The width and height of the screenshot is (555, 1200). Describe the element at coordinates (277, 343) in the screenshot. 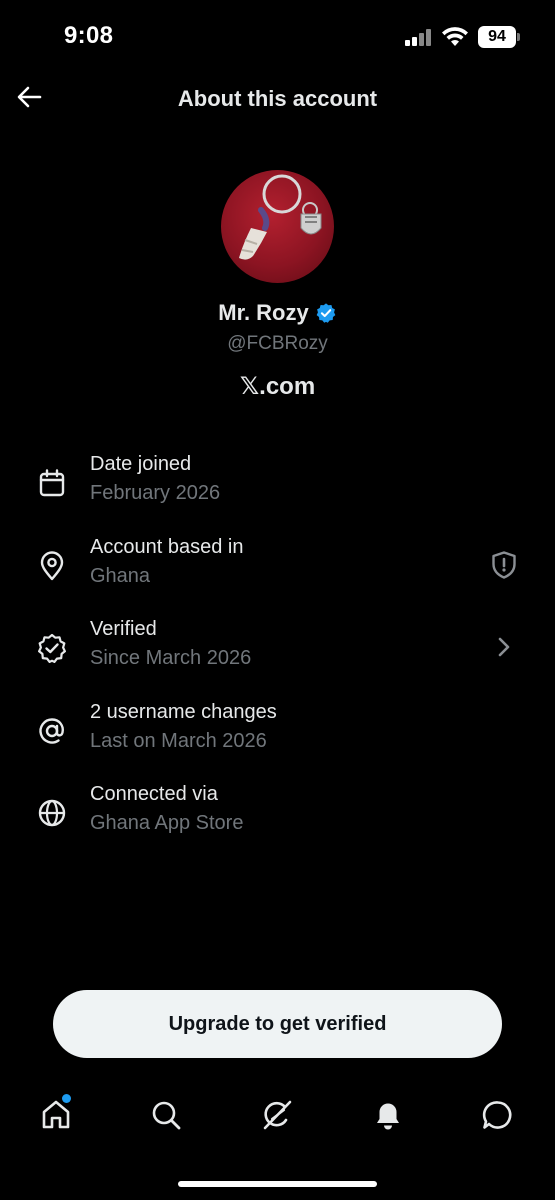

I see `handle: @FCBRozy` at that location.